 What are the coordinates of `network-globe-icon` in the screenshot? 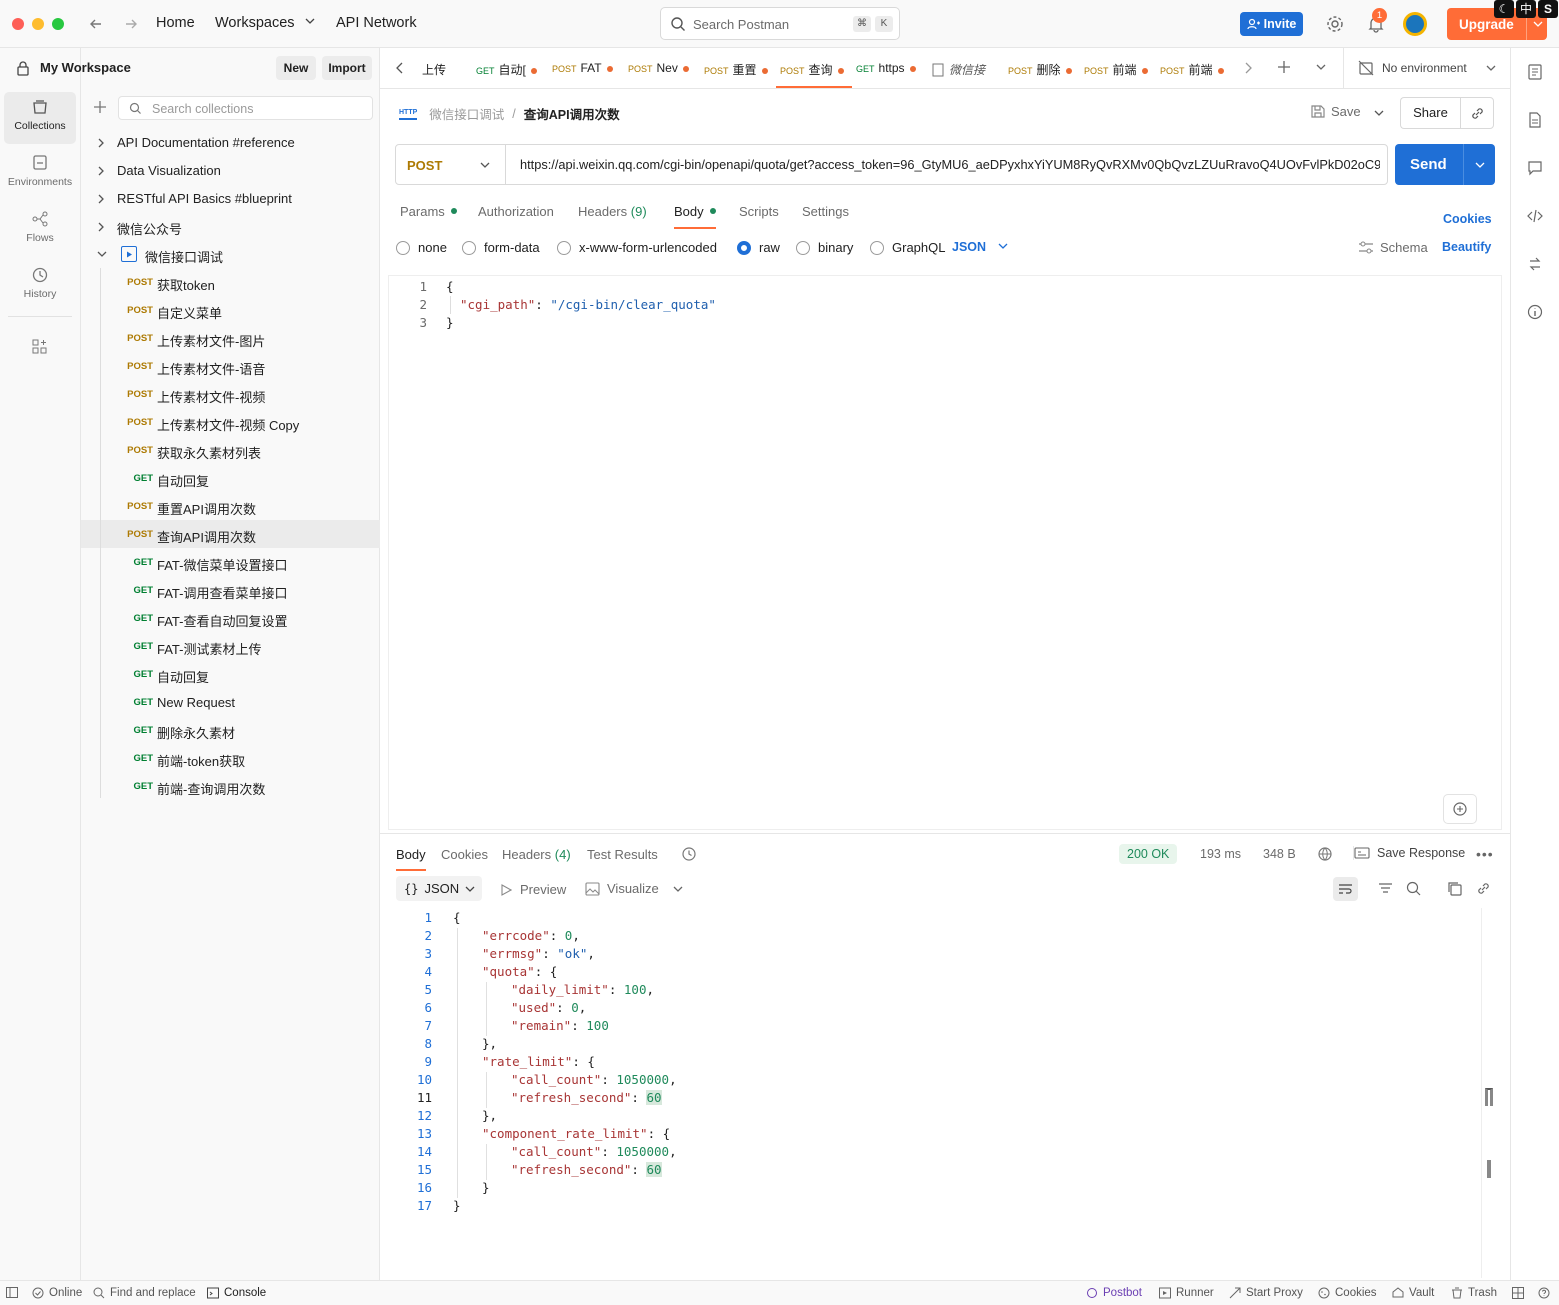 It's located at (1325, 854).